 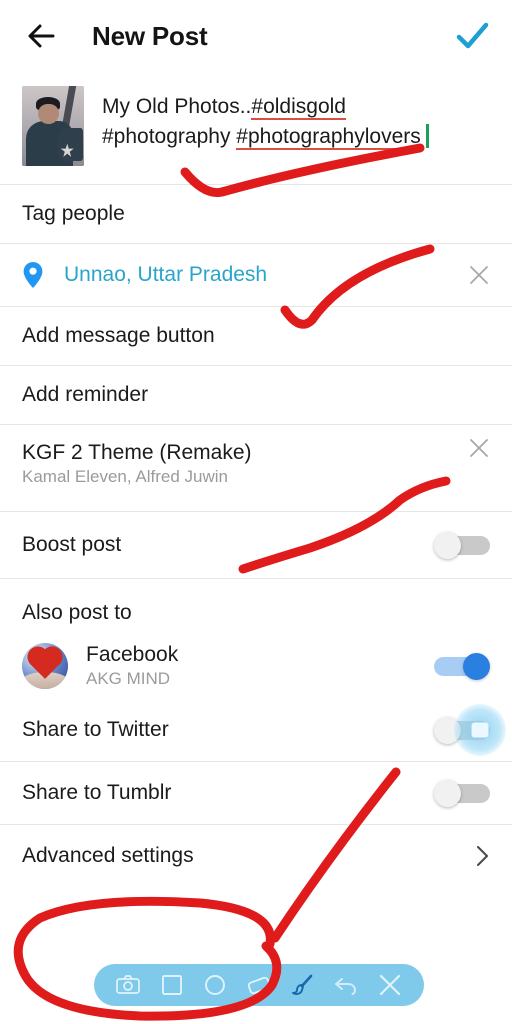 I want to click on facebook-account-name: AKG MIND, so click(x=128, y=678).